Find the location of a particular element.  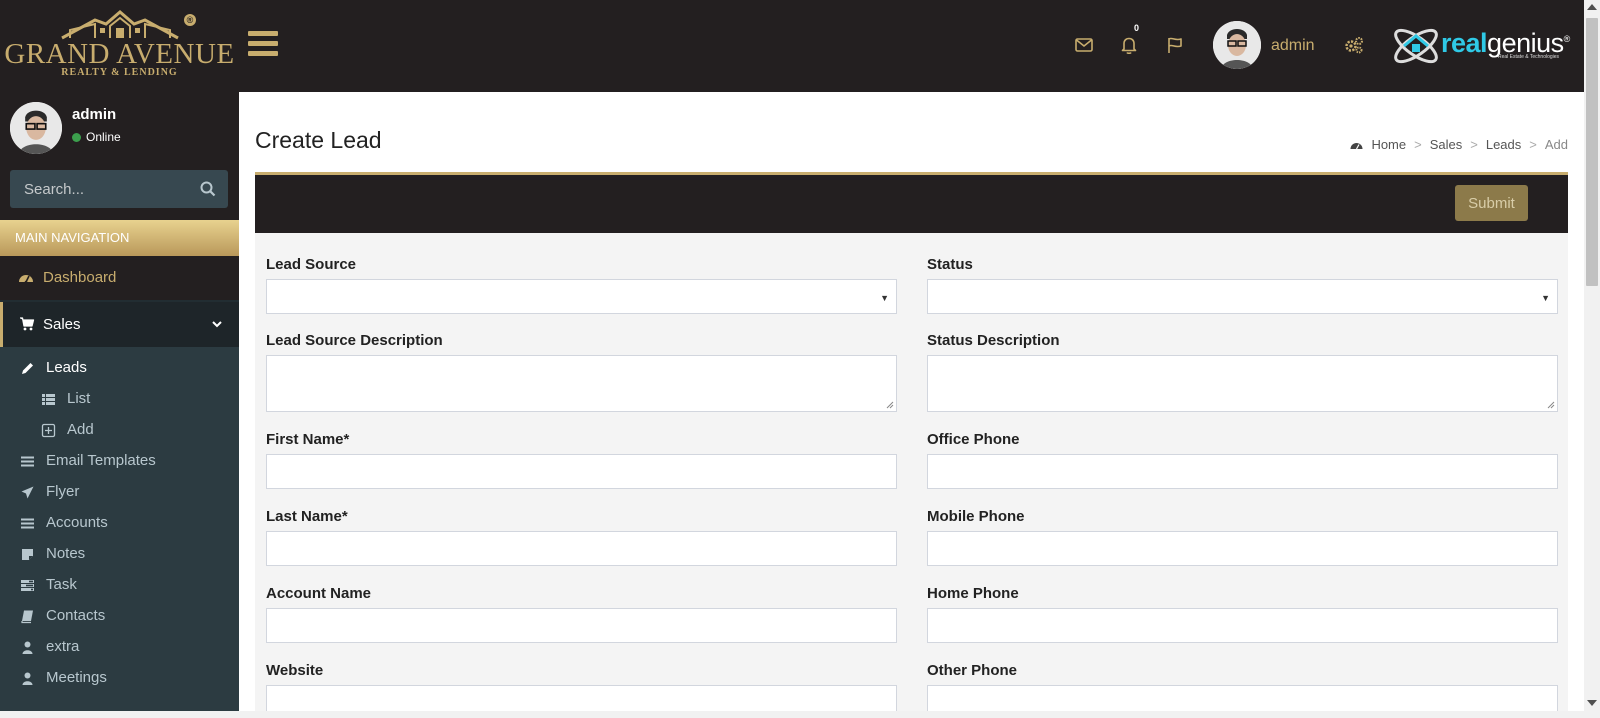

lead-source-description-textarea is located at coordinates (581, 383).